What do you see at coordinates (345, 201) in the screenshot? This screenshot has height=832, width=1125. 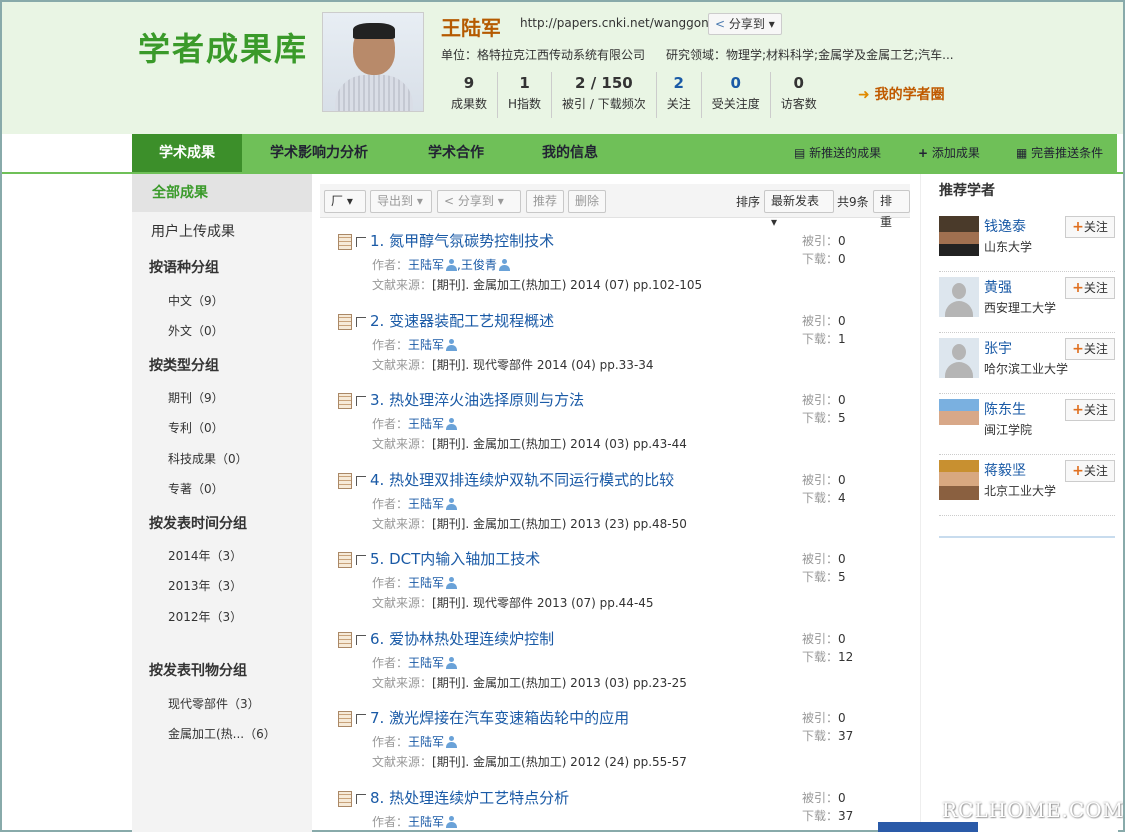 I see `select-all-dropdown: 厂 ▾` at bounding box center [345, 201].